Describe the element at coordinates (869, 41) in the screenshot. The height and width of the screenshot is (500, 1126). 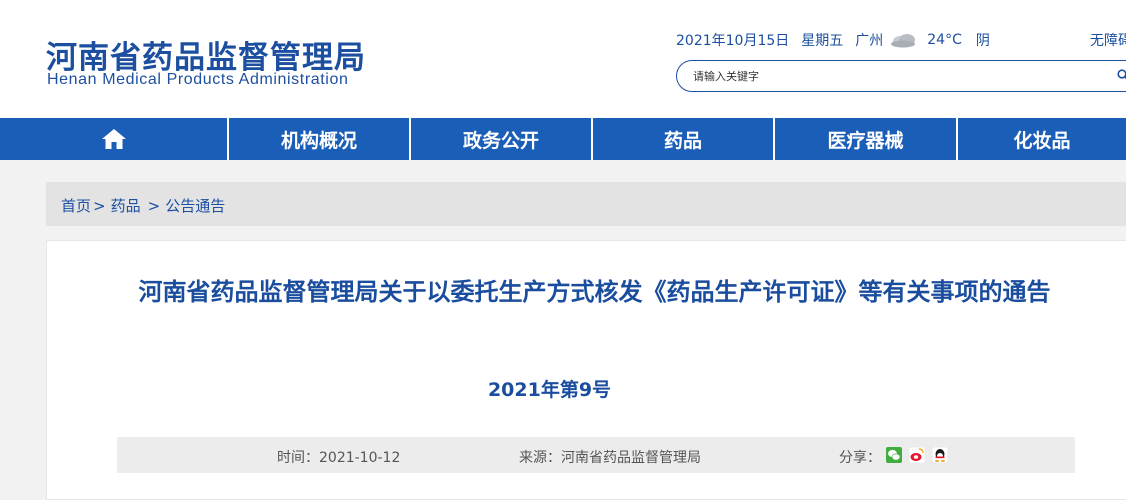
I see `weather-city: 广州` at that location.